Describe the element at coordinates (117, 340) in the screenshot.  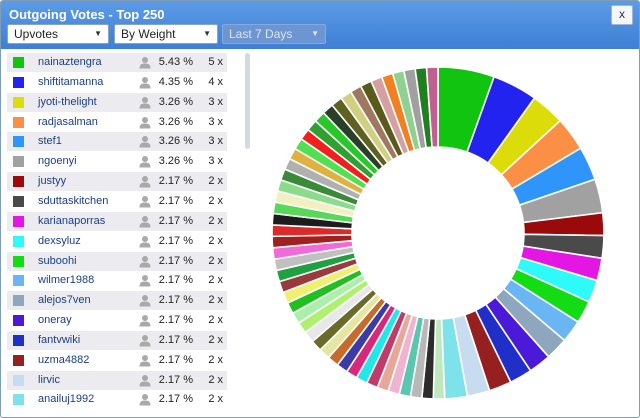
I see `list-item: fantvwiki 2.17 % 2 x` at that location.